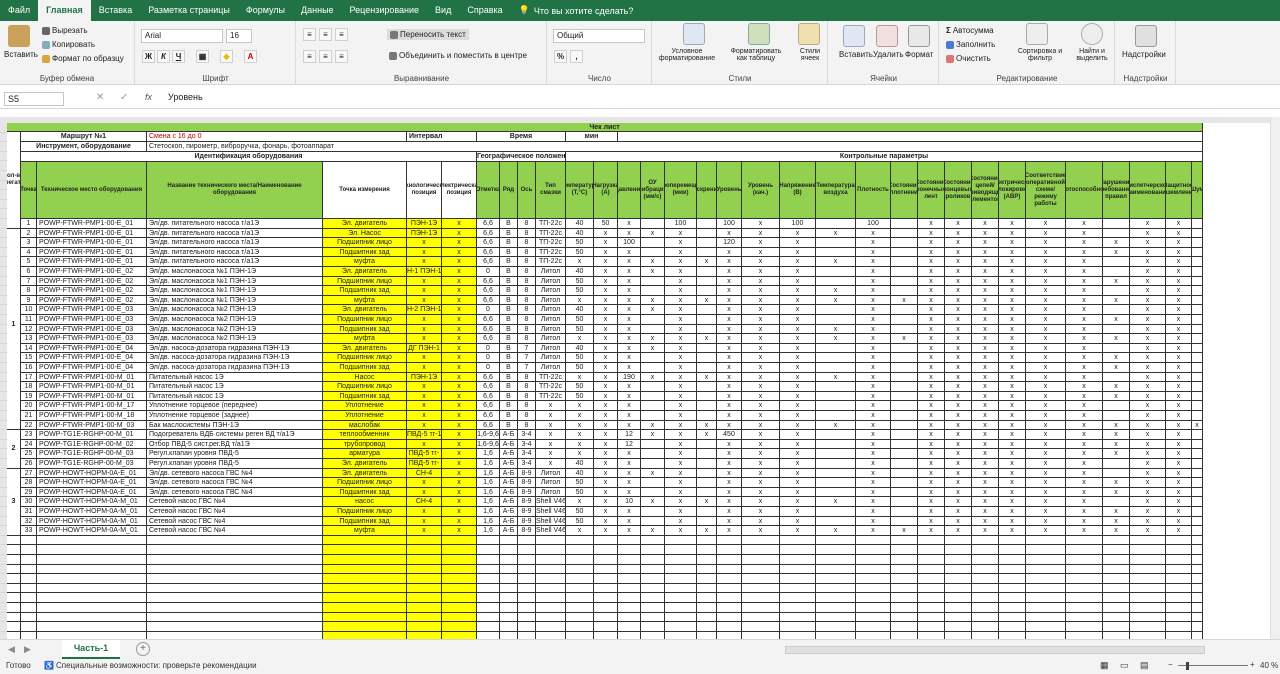 The height and width of the screenshot is (674, 1280). What do you see at coordinates (761, 454) in the screenshot?
I see `row-25-col-17: x` at bounding box center [761, 454].